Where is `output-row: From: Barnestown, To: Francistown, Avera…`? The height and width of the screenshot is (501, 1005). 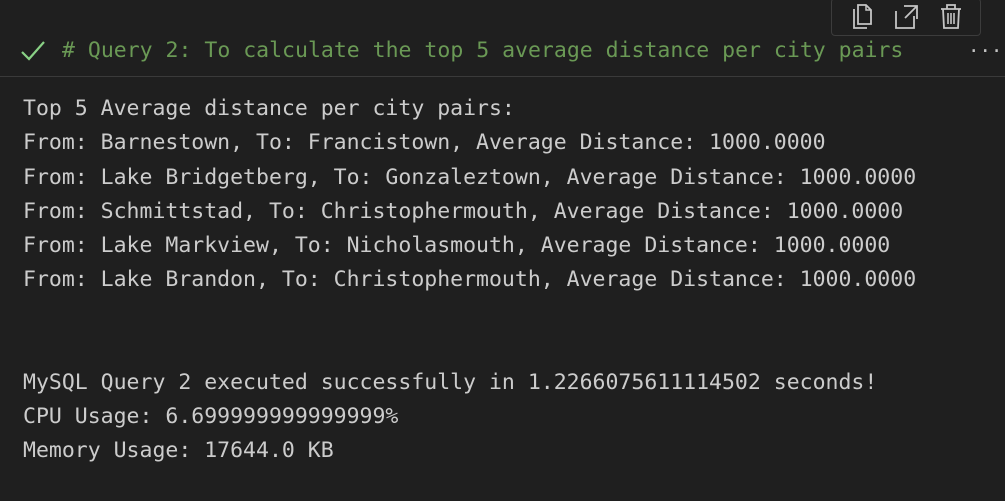 output-row: From: Barnestown, To: Francistown, Avera… is located at coordinates (424, 143).